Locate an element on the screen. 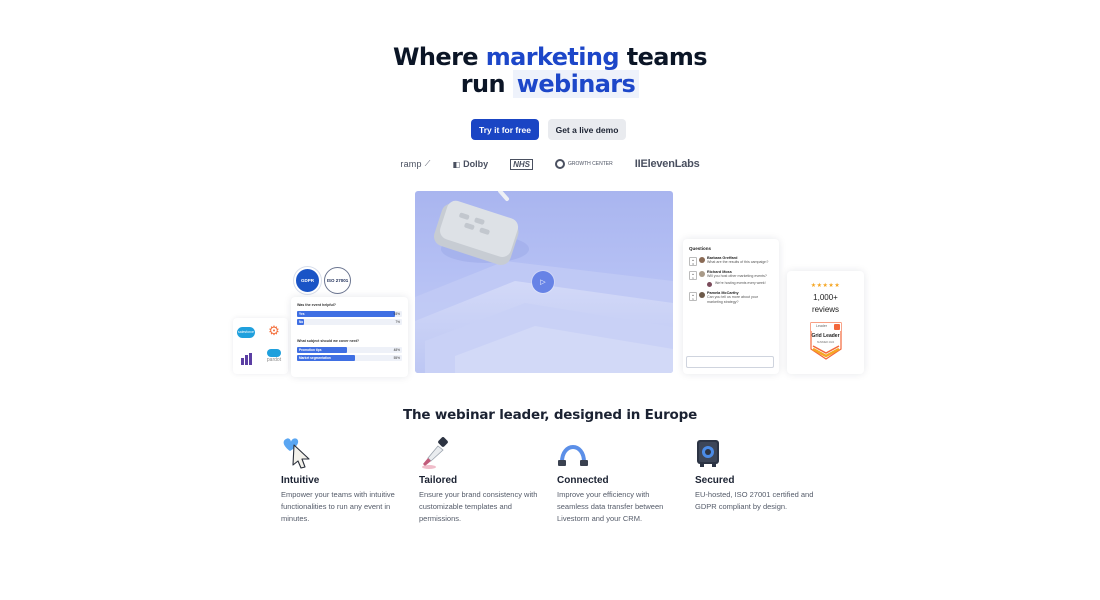 The image size is (1100, 600). elevenlabs-logo: IIElevenLabs is located at coordinates (667, 164).